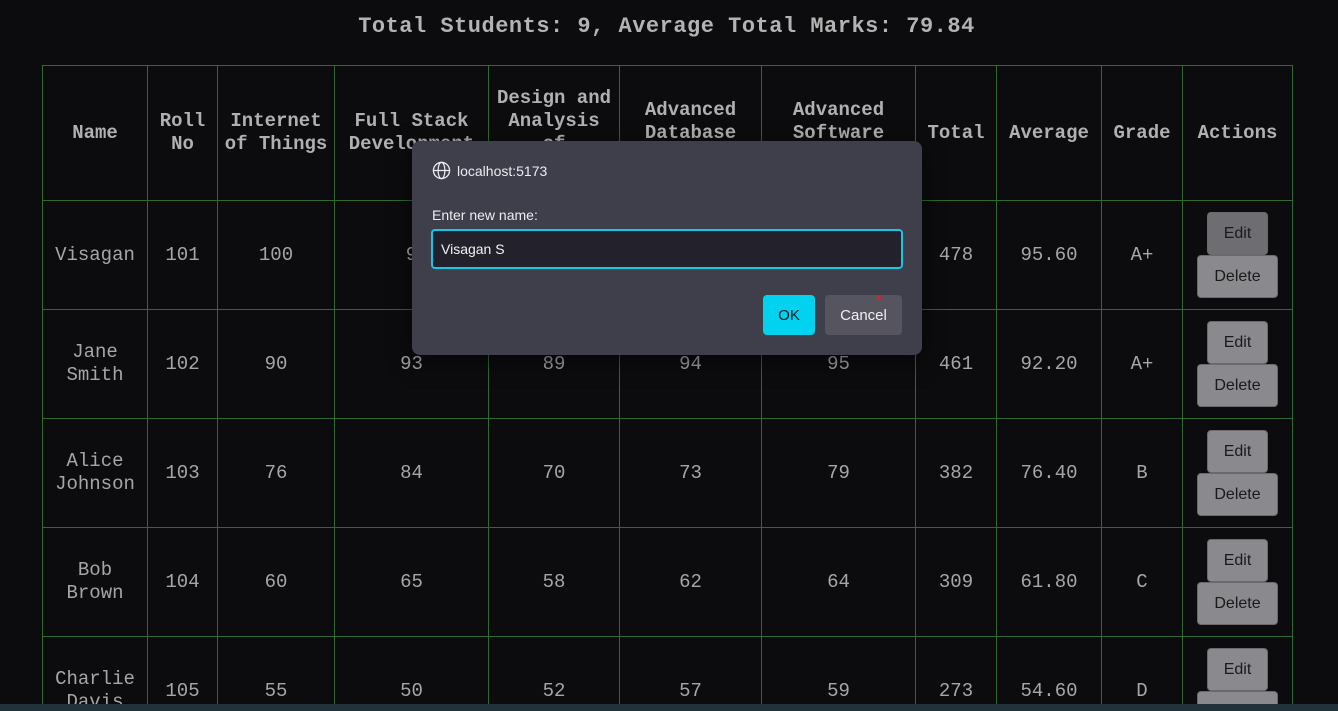  What do you see at coordinates (838, 473) in the screenshot?
I see `cell-ase: 79` at bounding box center [838, 473].